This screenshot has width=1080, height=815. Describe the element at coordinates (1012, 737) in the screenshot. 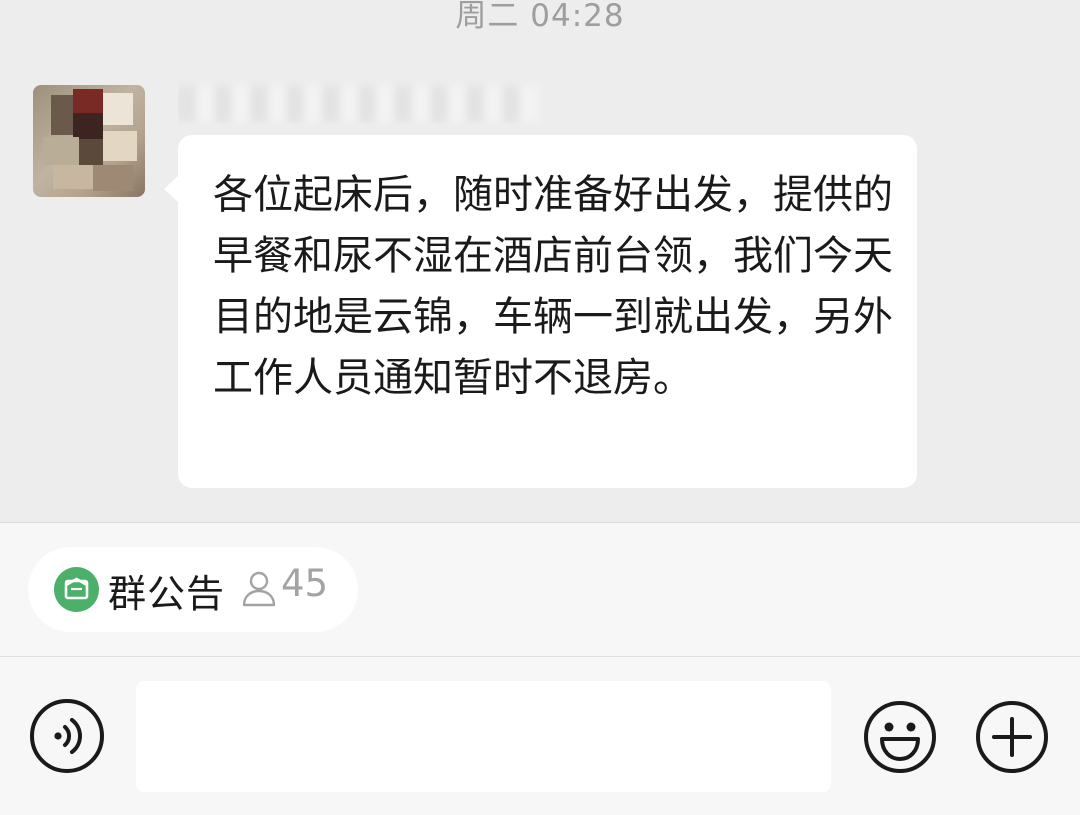

I see `more-button` at that location.